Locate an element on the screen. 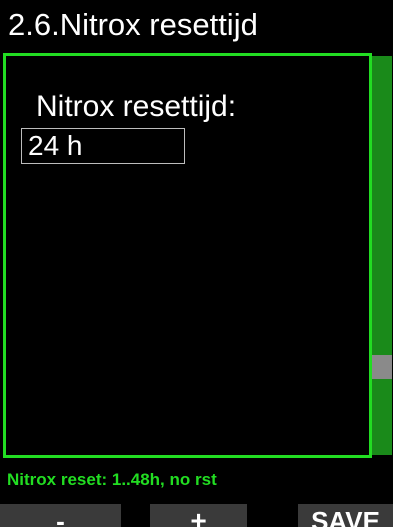  scrollbar is located at coordinates (382, 255).